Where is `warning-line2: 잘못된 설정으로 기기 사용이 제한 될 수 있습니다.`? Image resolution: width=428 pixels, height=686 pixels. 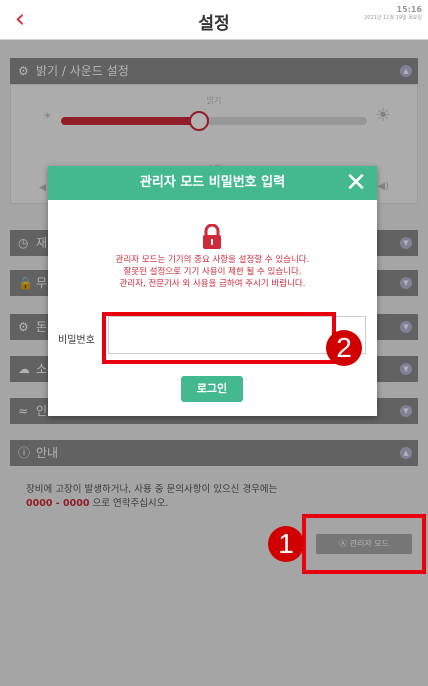
warning-line2: 잘못된 설정으로 기기 사용이 제한 될 수 있습니다. is located at coordinates (212, 272).